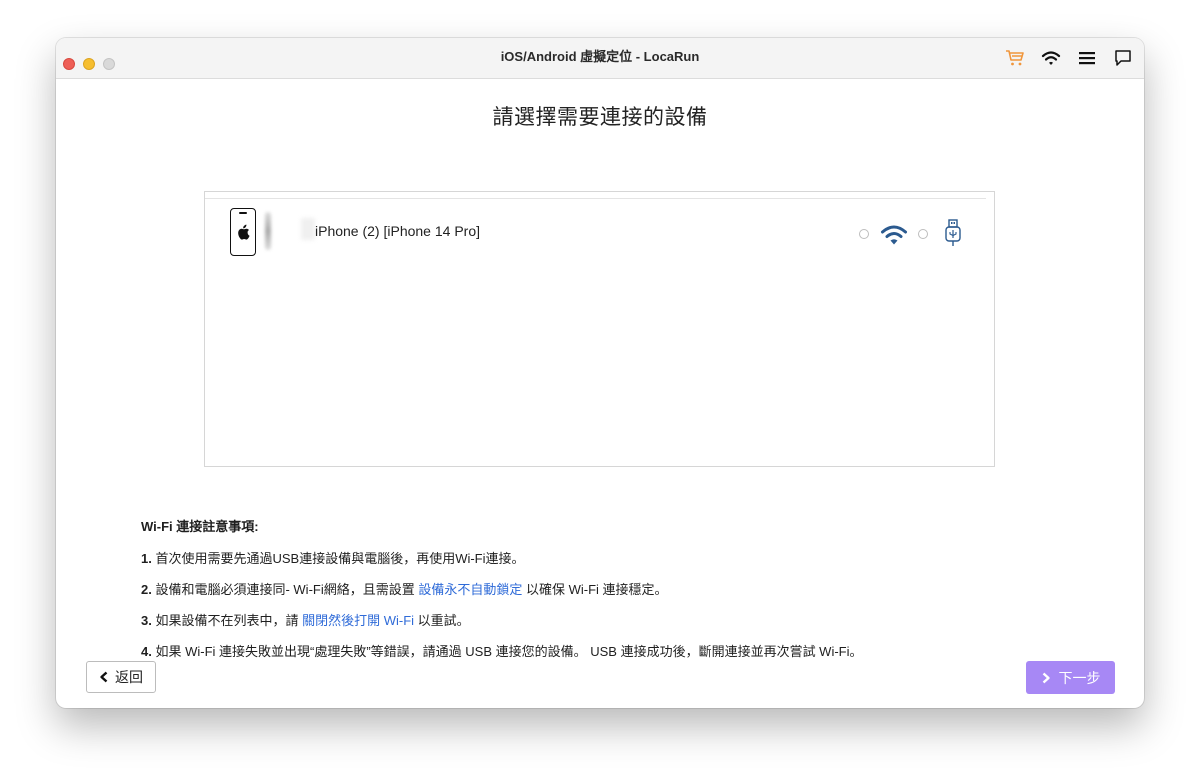  Describe the element at coordinates (953, 236) in the screenshot. I see `usb-connection-icon` at that location.